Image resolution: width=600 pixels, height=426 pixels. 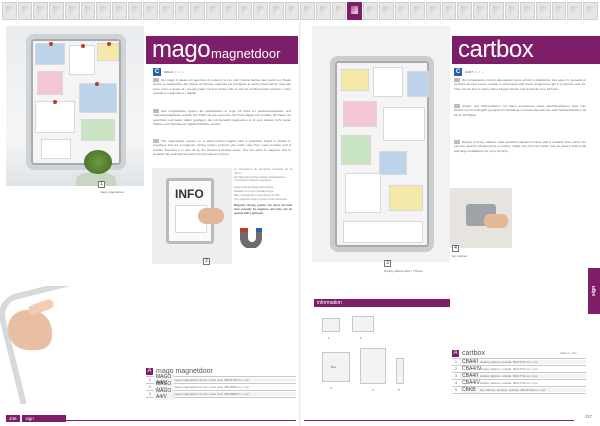 I want to click on cartbox-cabinet-photo, so click(x=381, y=144).